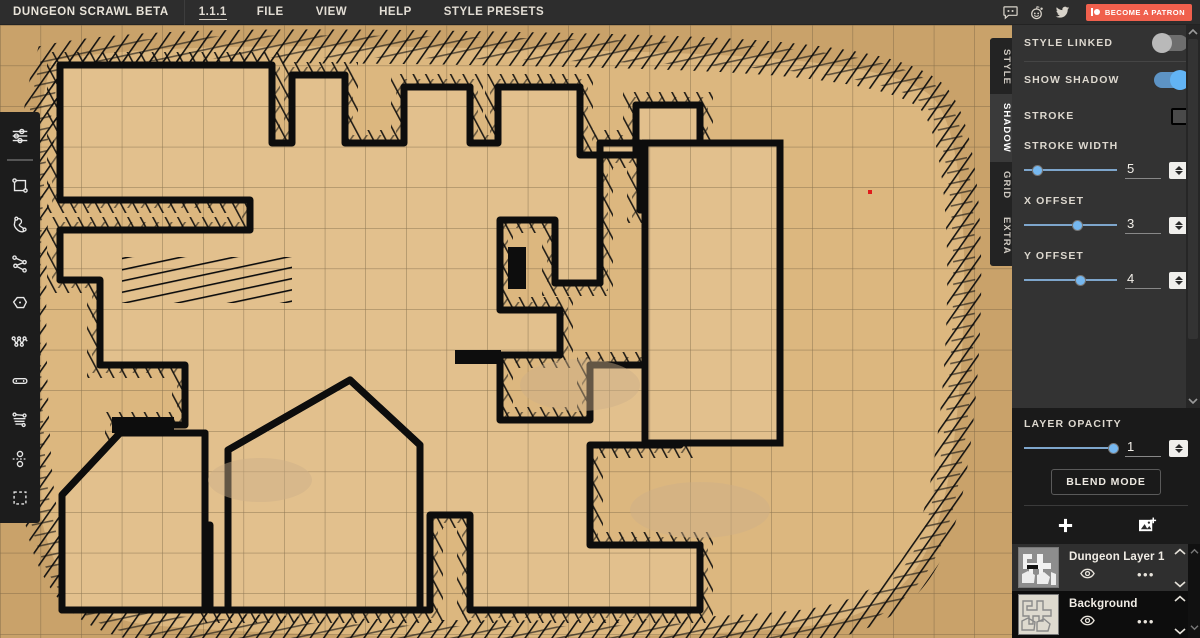  Describe the element at coordinates (1178, 448) in the screenshot. I see `layer-opacity-stepper` at that location.